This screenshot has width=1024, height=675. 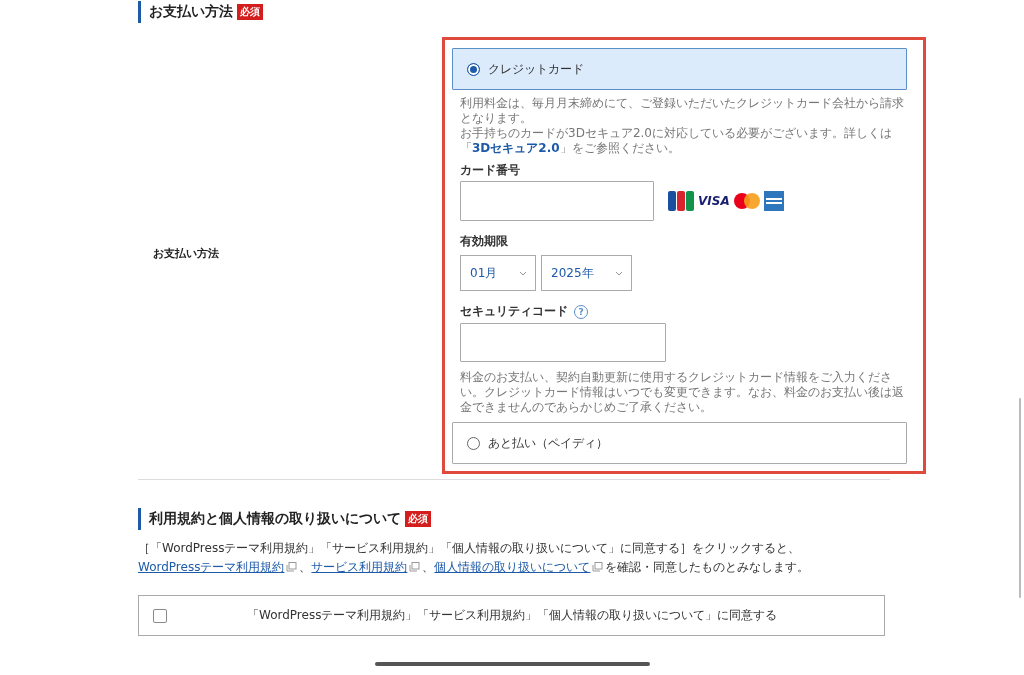 What do you see at coordinates (191, 12) in the screenshot?
I see `section-heading: お支払い方法` at bounding box center [191, 12].